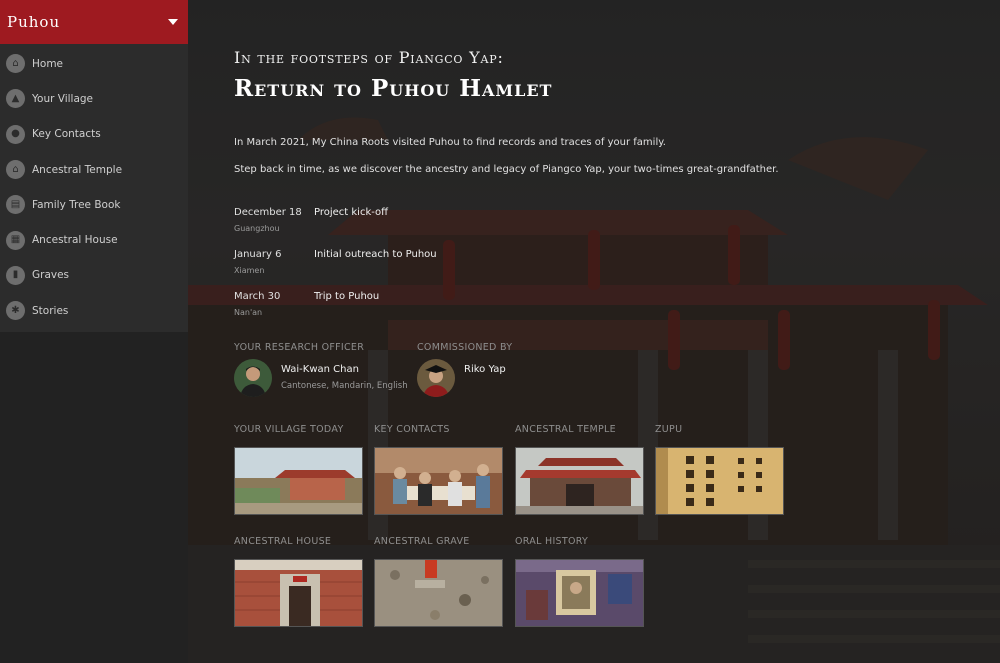  What do you see at coordinates (268, 212) in the screenshot?
I see `timeline-date: December 18` at bounding box center [268, 212].